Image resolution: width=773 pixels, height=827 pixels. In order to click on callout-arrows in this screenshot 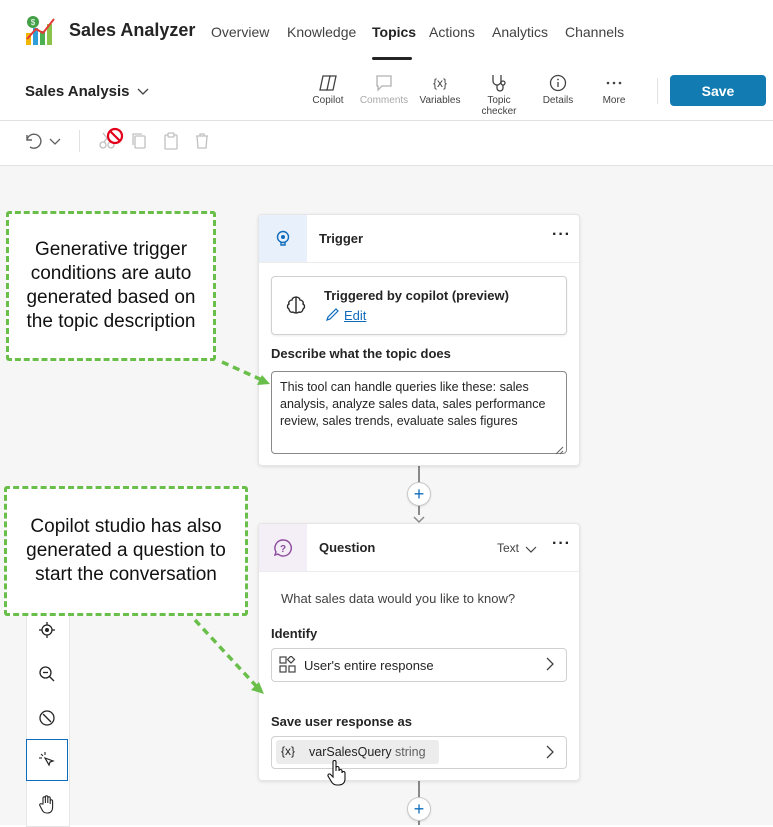, I will do `click(231, 527)`.